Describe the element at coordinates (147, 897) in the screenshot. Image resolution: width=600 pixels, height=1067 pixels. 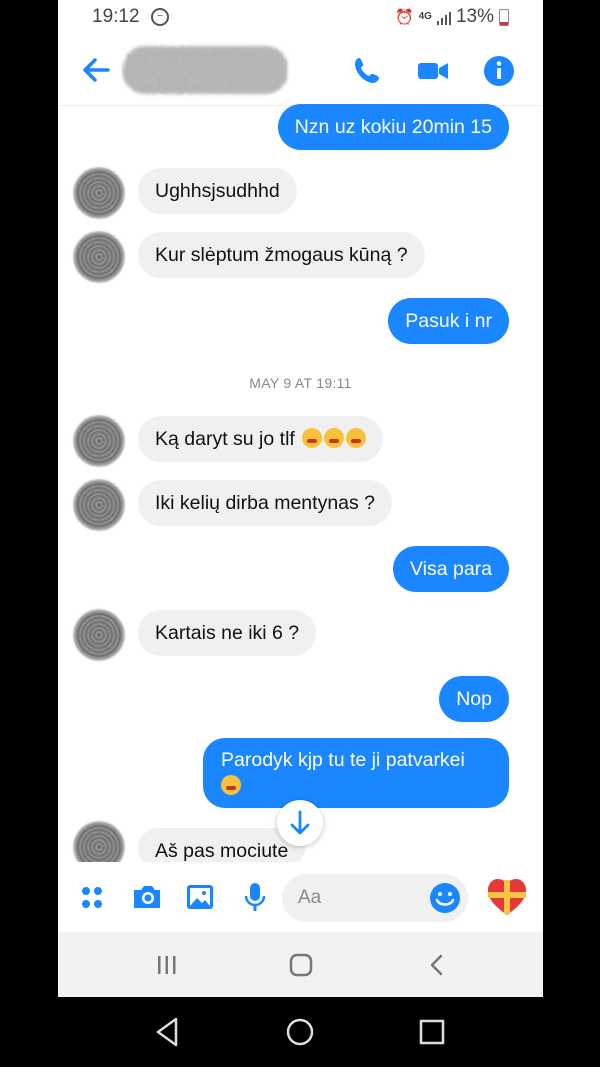
I see `camera-icon` at that location.